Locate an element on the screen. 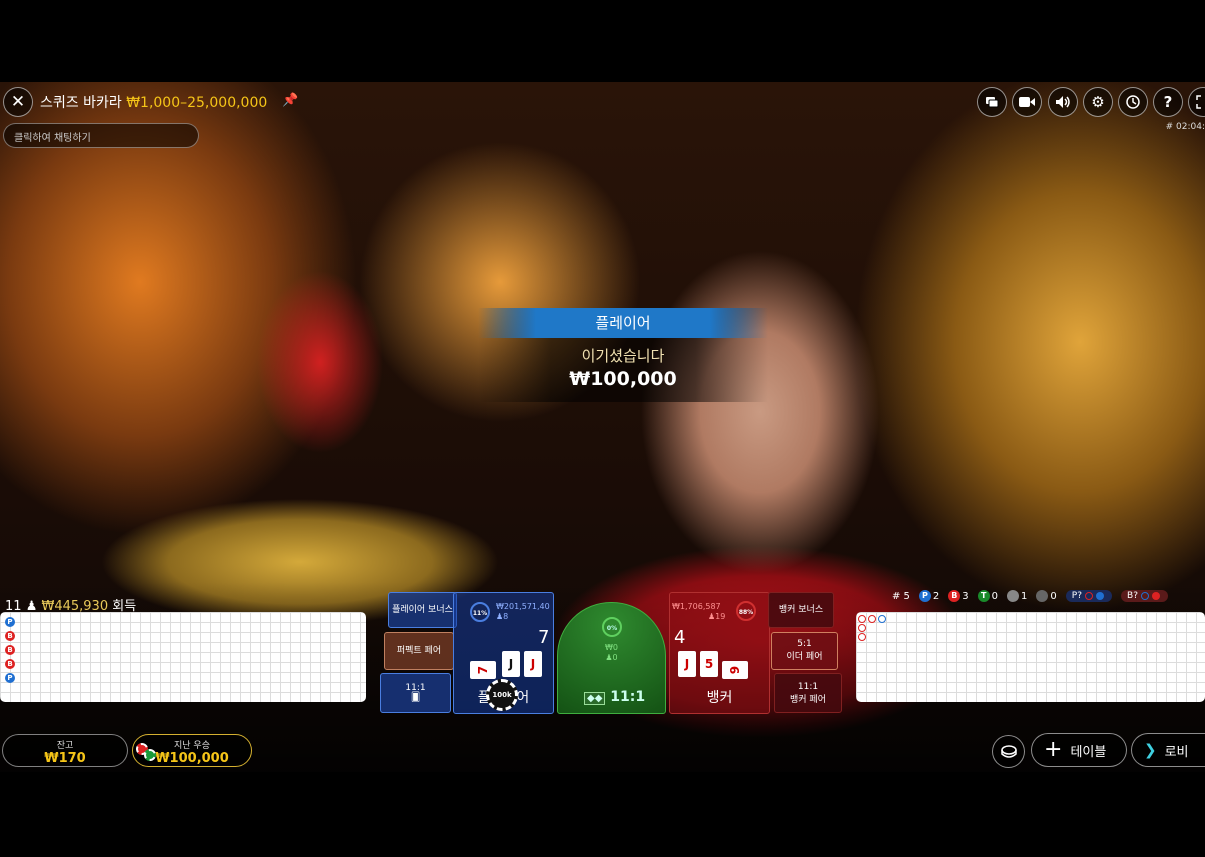 This screenshot has height=857, width=1205. pin-icon: 📌 is located at coordinates (290, 100).